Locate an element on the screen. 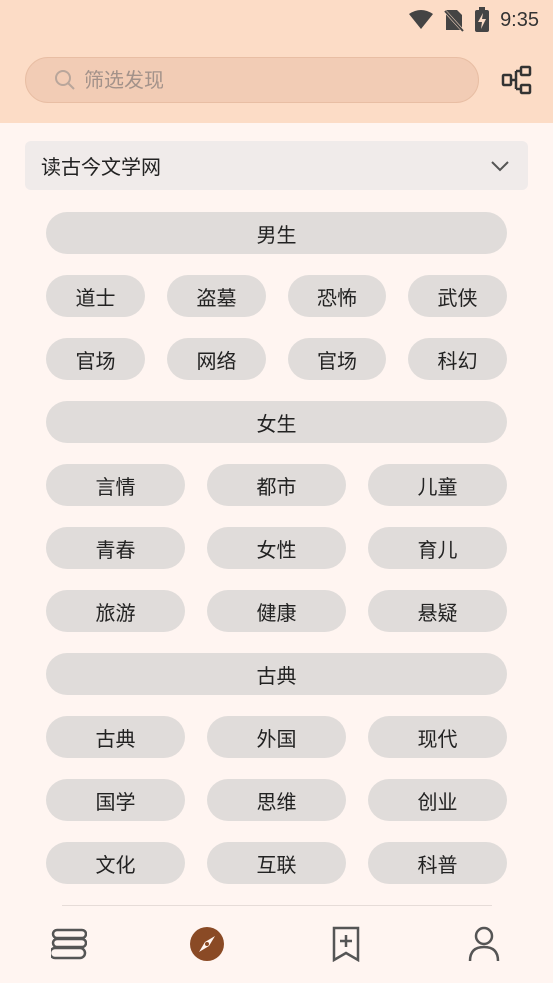 The image size is (553, 983). nav-profile is located at coordinates (484, 944).